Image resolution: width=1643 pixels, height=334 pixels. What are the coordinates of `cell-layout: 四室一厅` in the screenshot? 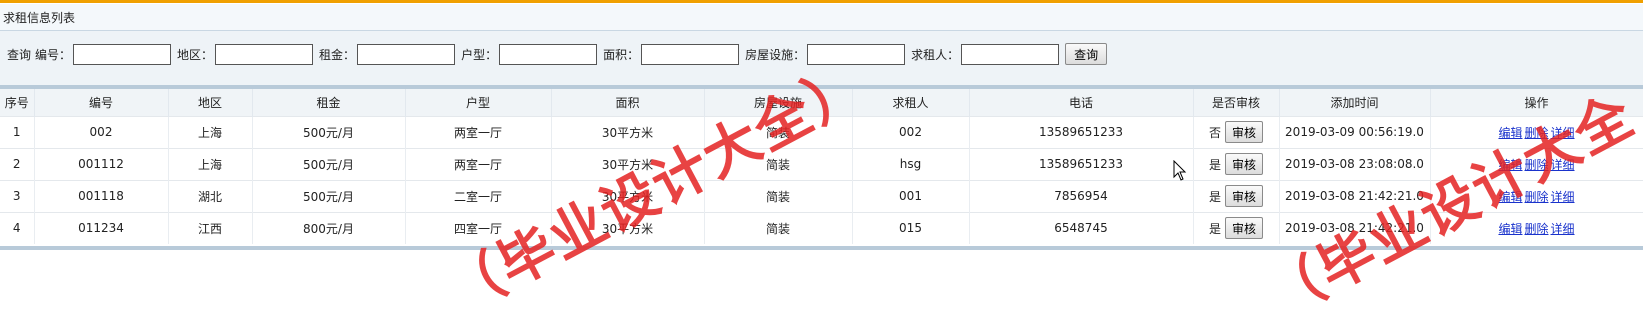 It's located at (478, 228).